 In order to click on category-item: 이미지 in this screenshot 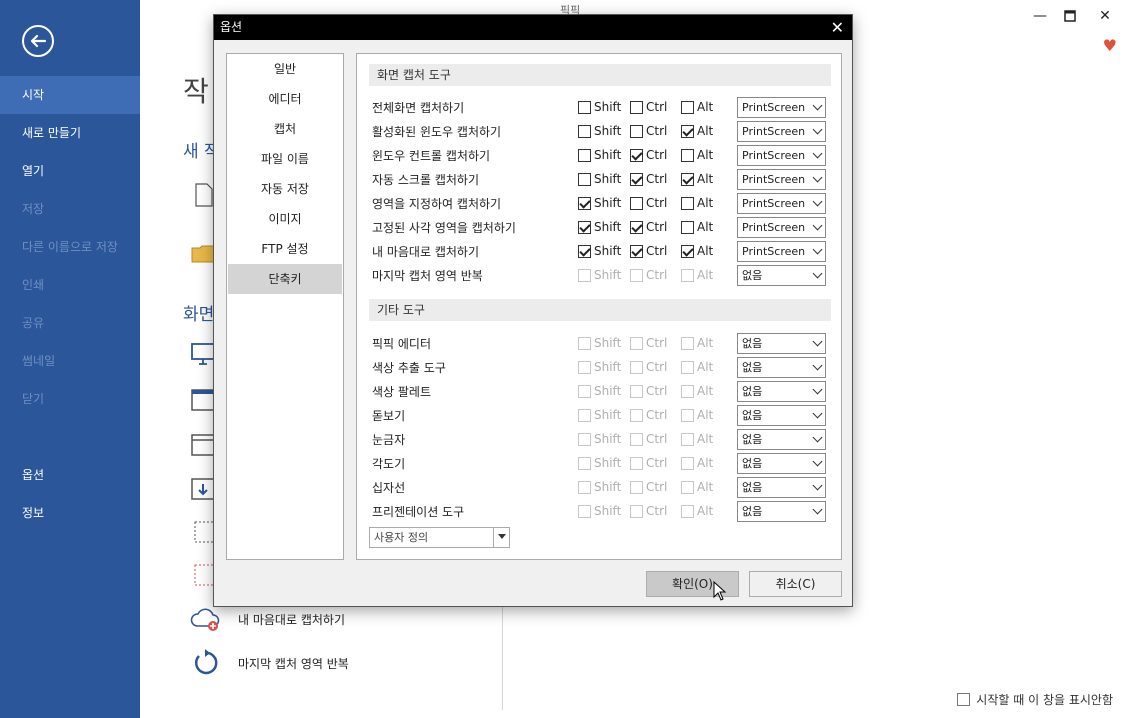, I will do `click(285, 219)`.